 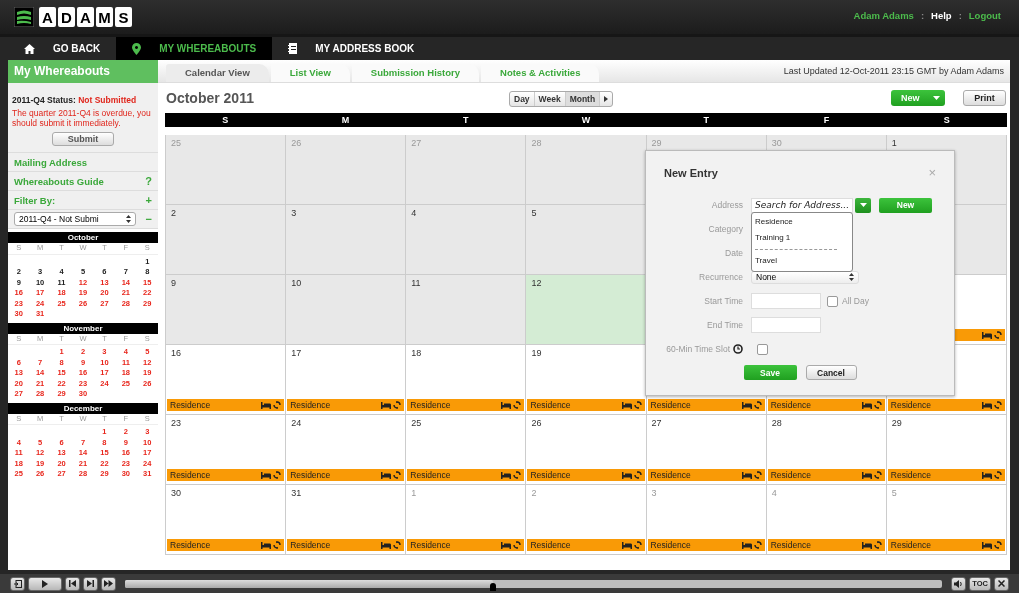 What do you see at coordinates (83, 328) in the screenshot?
I see `month-header: November` at bounding box center [83, 328].